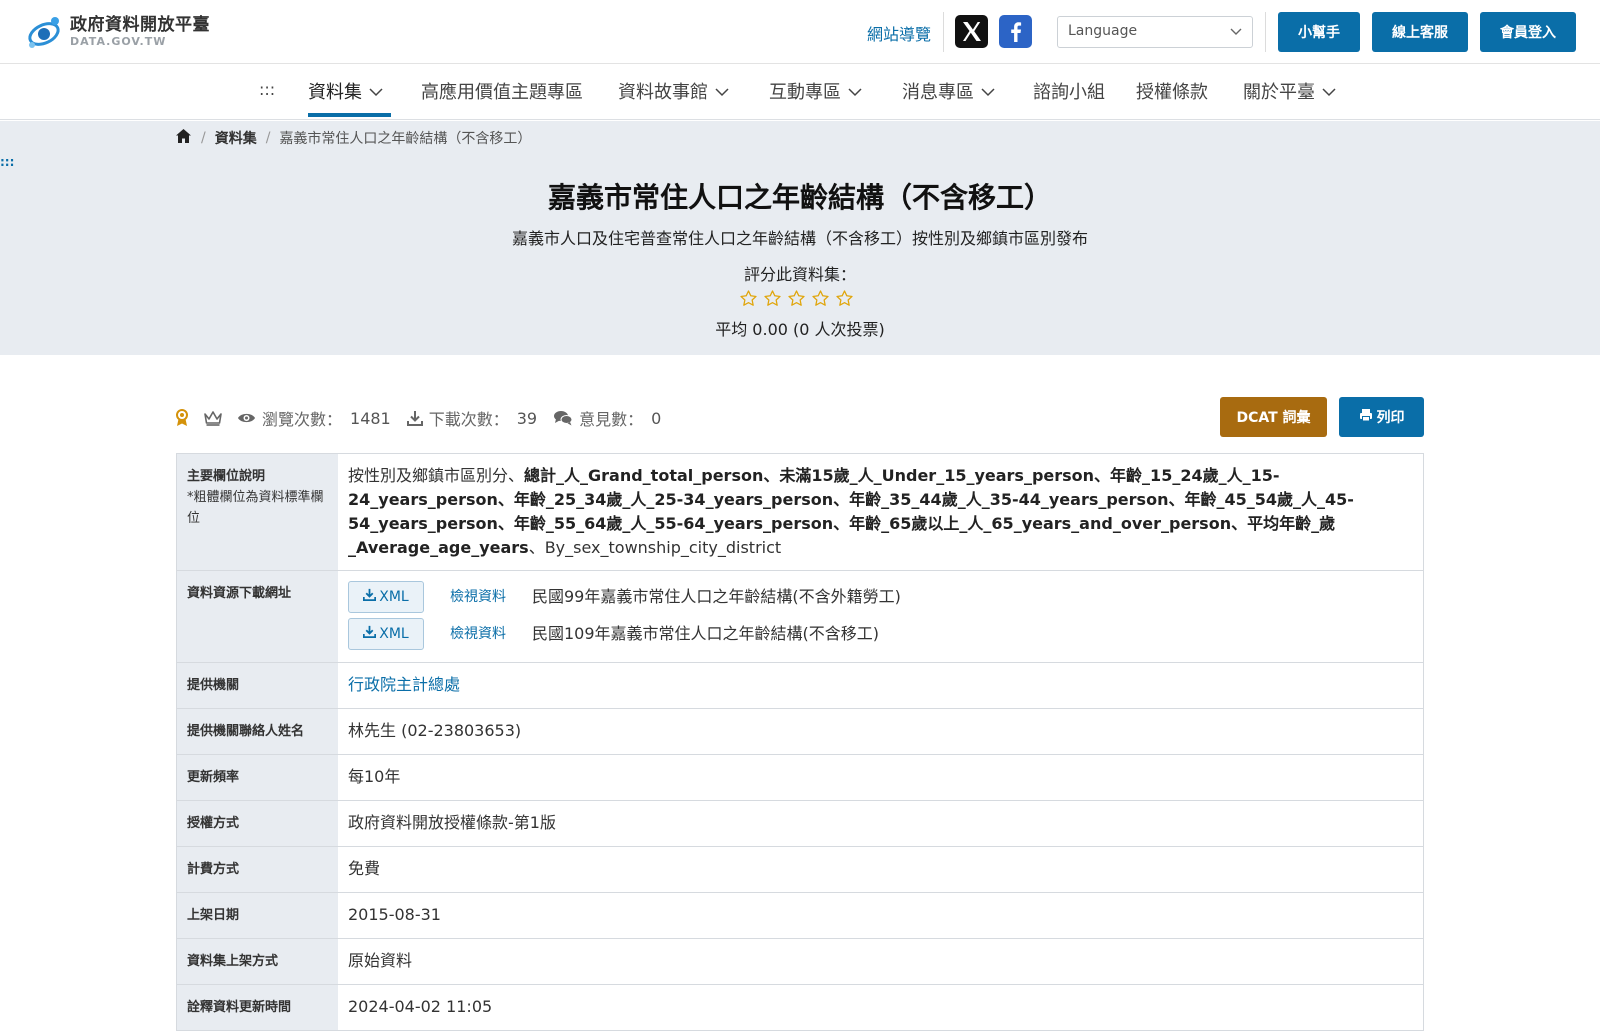 The height and width of the screenshot is (1031, 1600). Describe the element at coordinates (236, 138) in the screenshot. I see `breadcrumb-datasets: 資料集` at that location.